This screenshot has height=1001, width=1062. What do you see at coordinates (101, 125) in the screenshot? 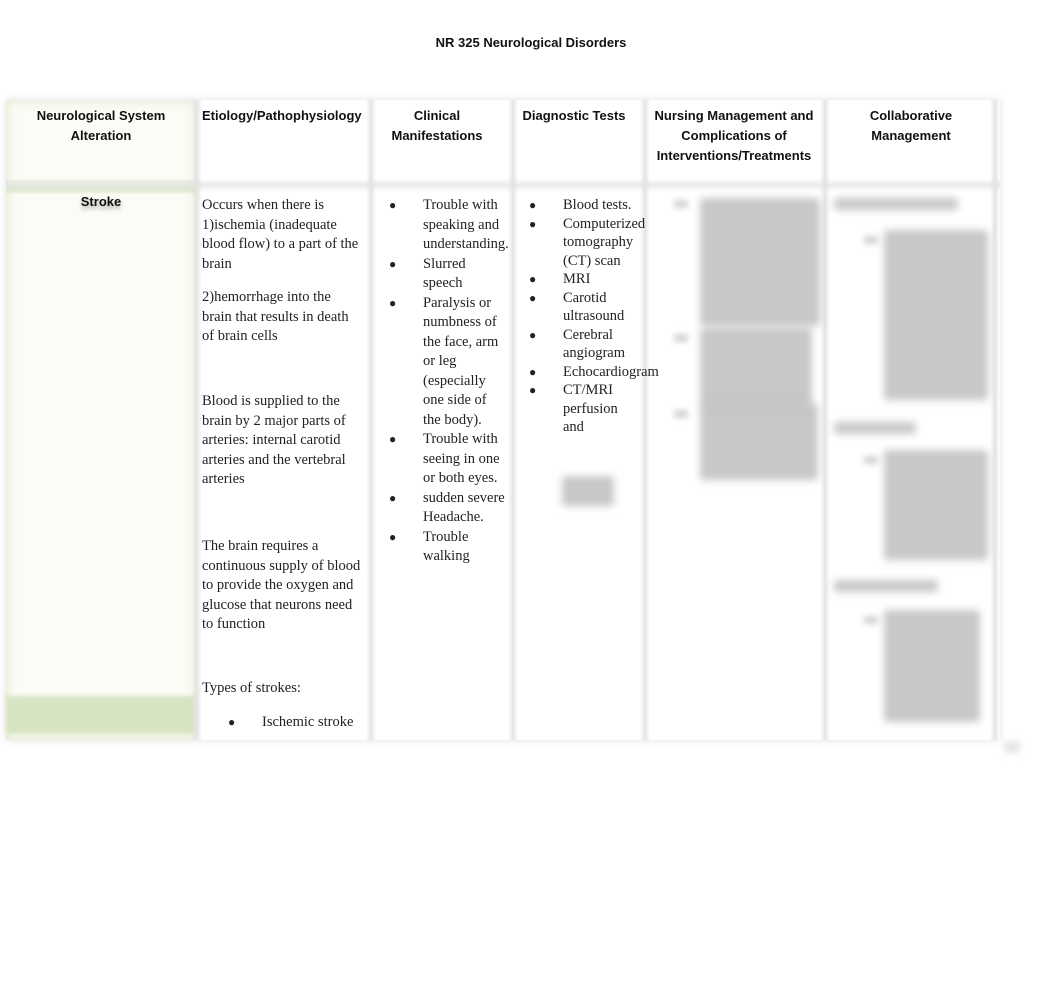
I see `header-alteration: Neurological System Alteration` at bounding box center [101, 125].